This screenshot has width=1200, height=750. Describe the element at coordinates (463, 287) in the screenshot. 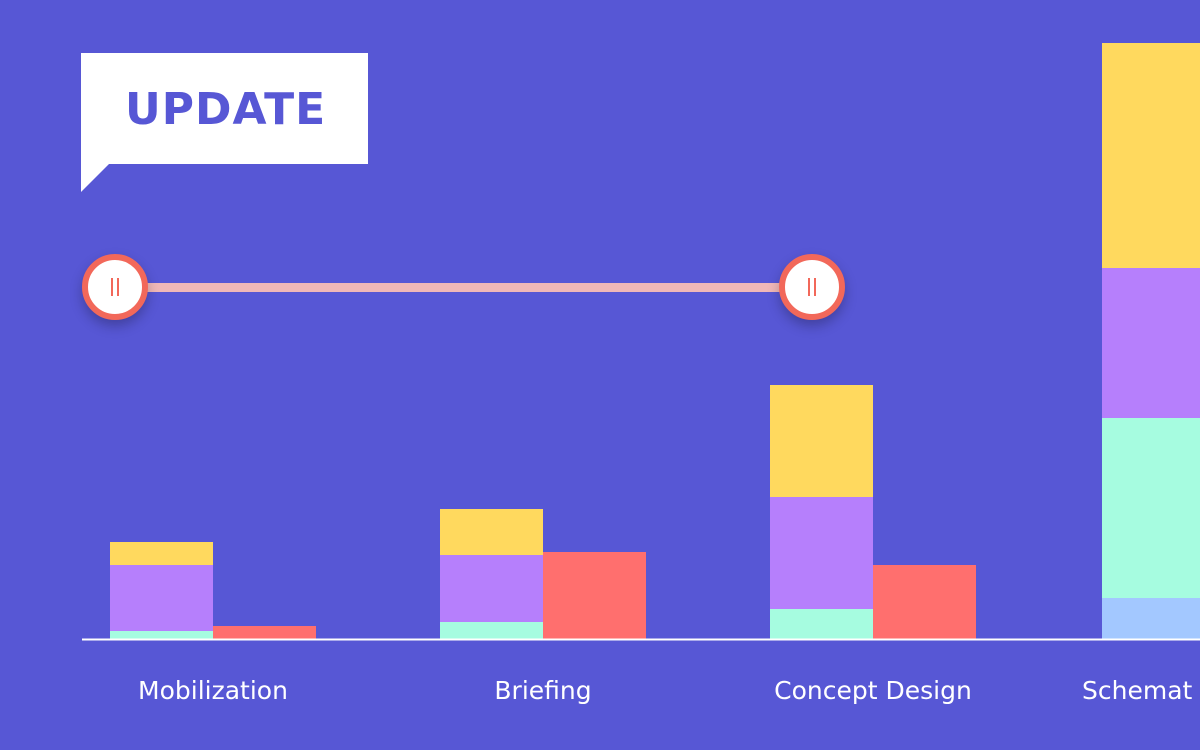

I see `range-slider-track` at that location.